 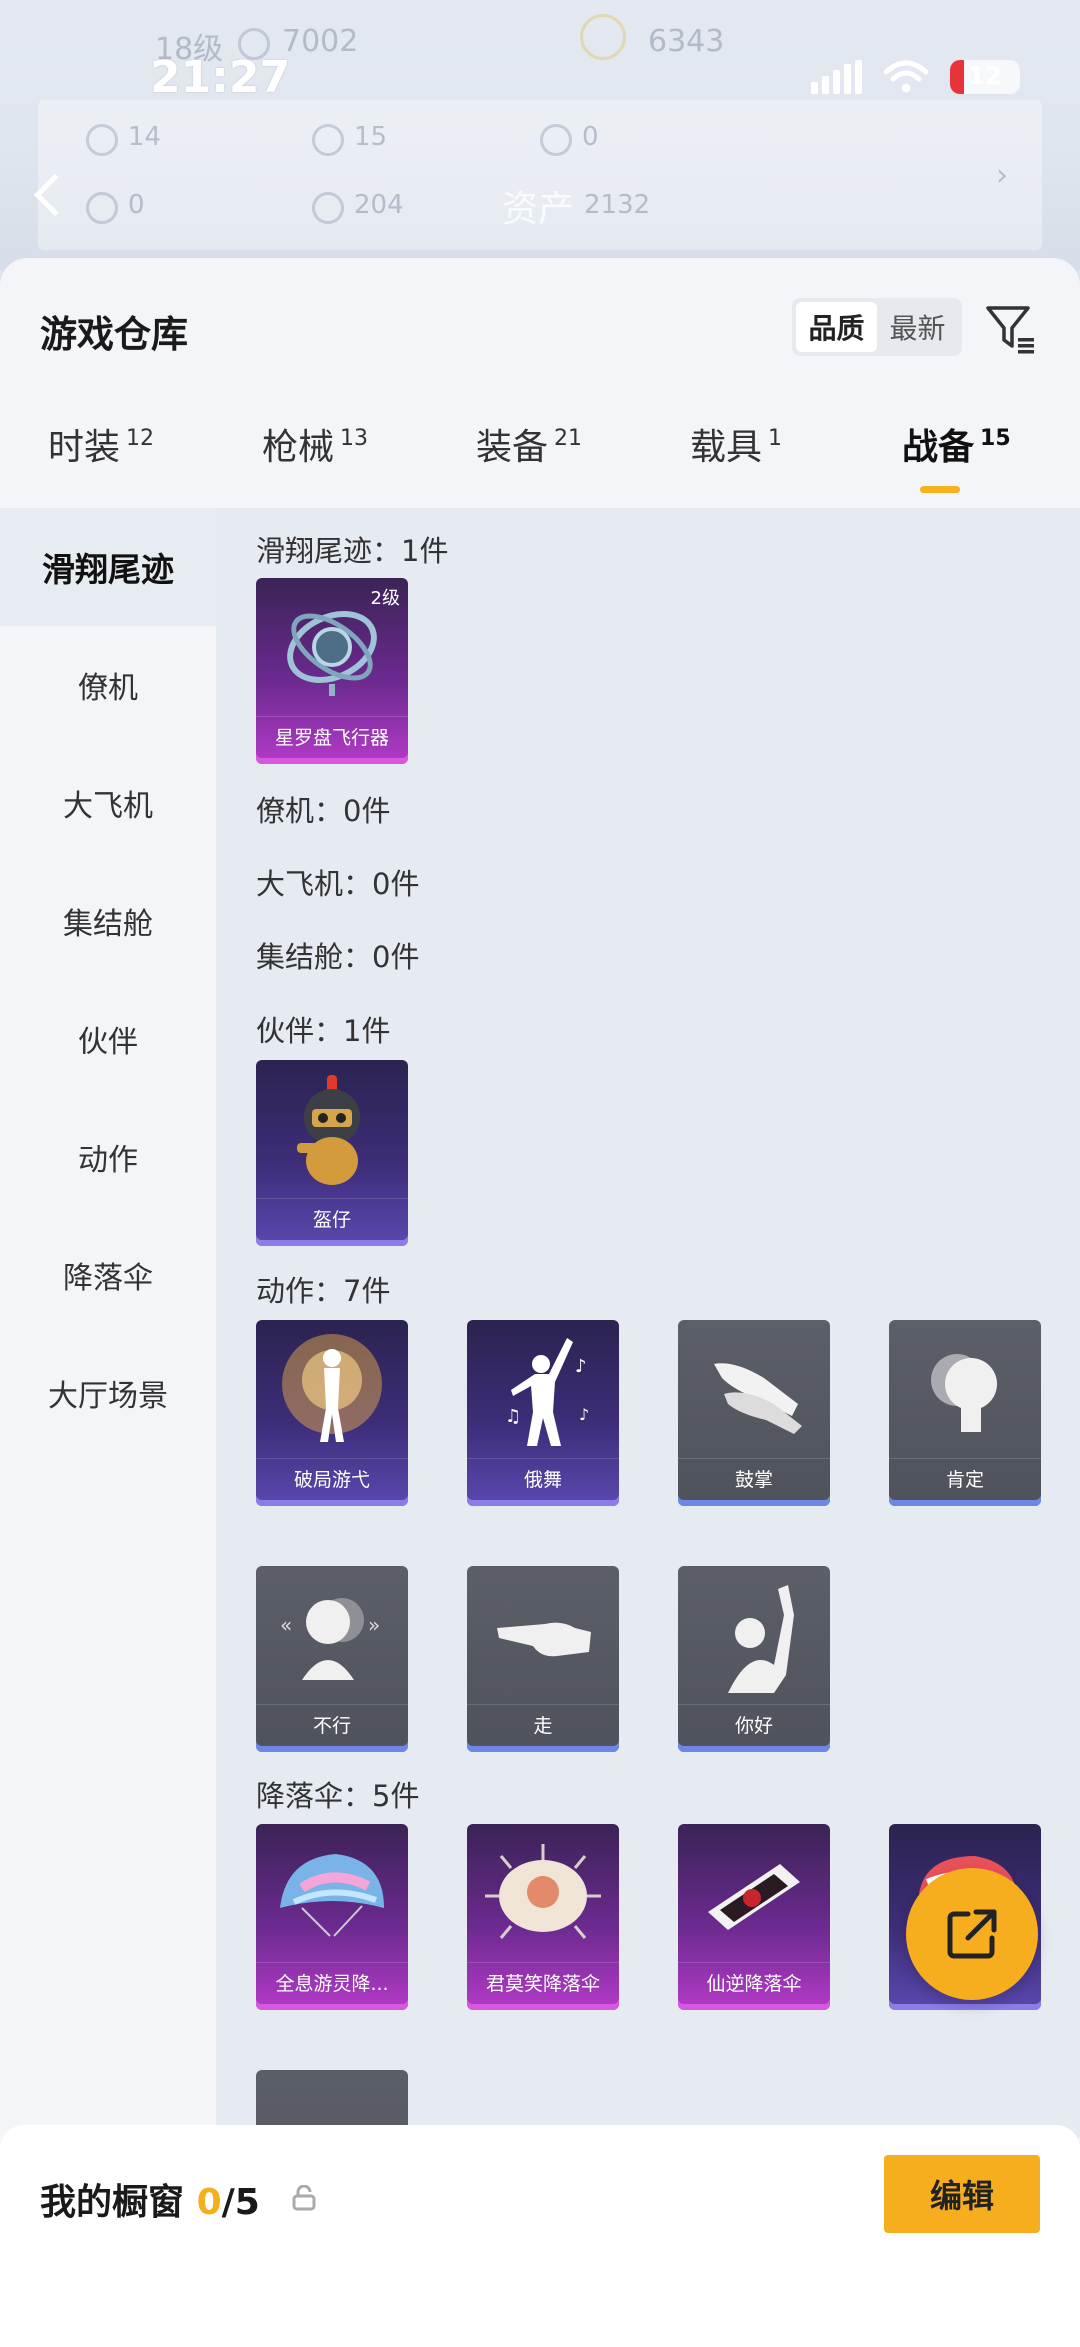 I want to click on tab-equipment: 装备 21, so click(x=529, y=444).